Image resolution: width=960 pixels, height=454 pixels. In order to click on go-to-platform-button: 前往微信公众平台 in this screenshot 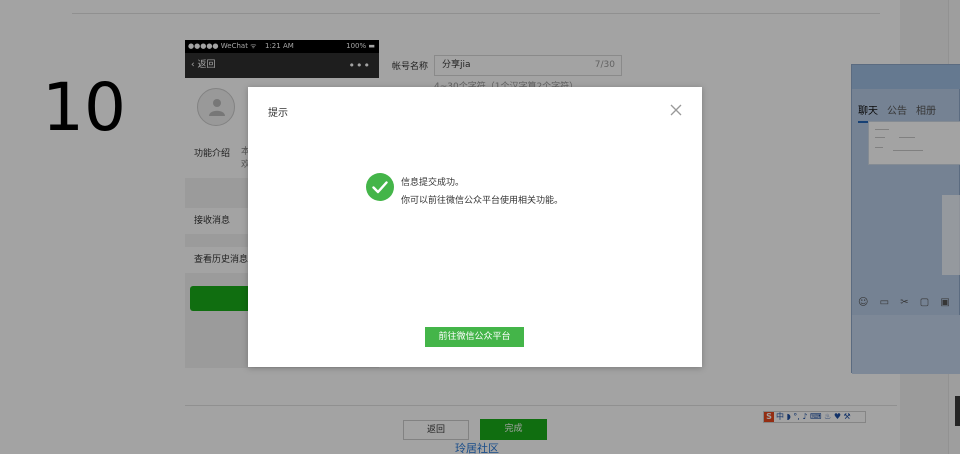, I will do `click(474, 337)`.